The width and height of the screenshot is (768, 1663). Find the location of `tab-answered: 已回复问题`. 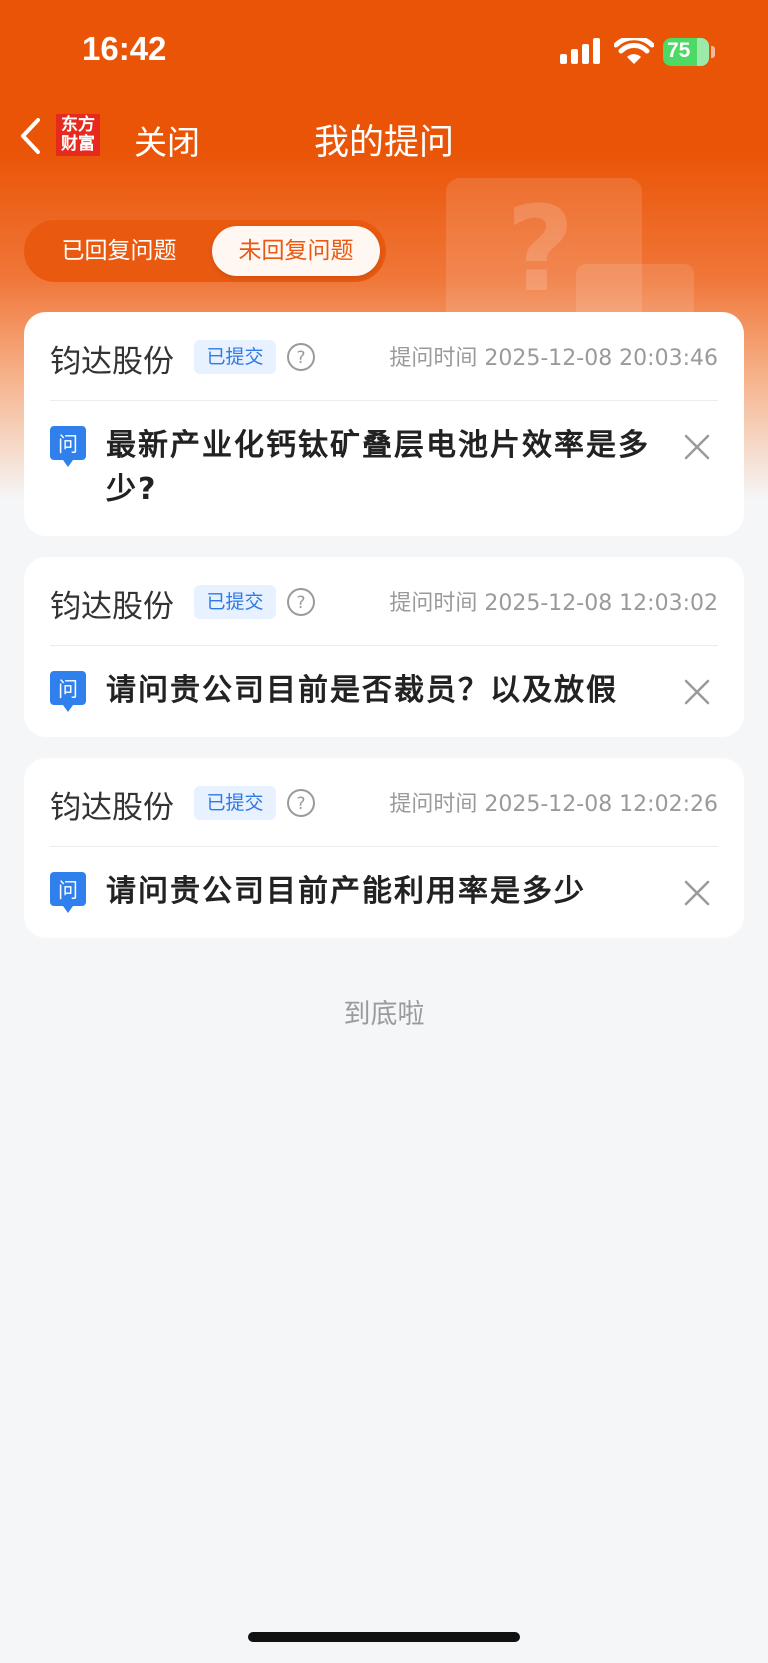

tab-answered: 已回复问题 is located at coordinates (119, 251).